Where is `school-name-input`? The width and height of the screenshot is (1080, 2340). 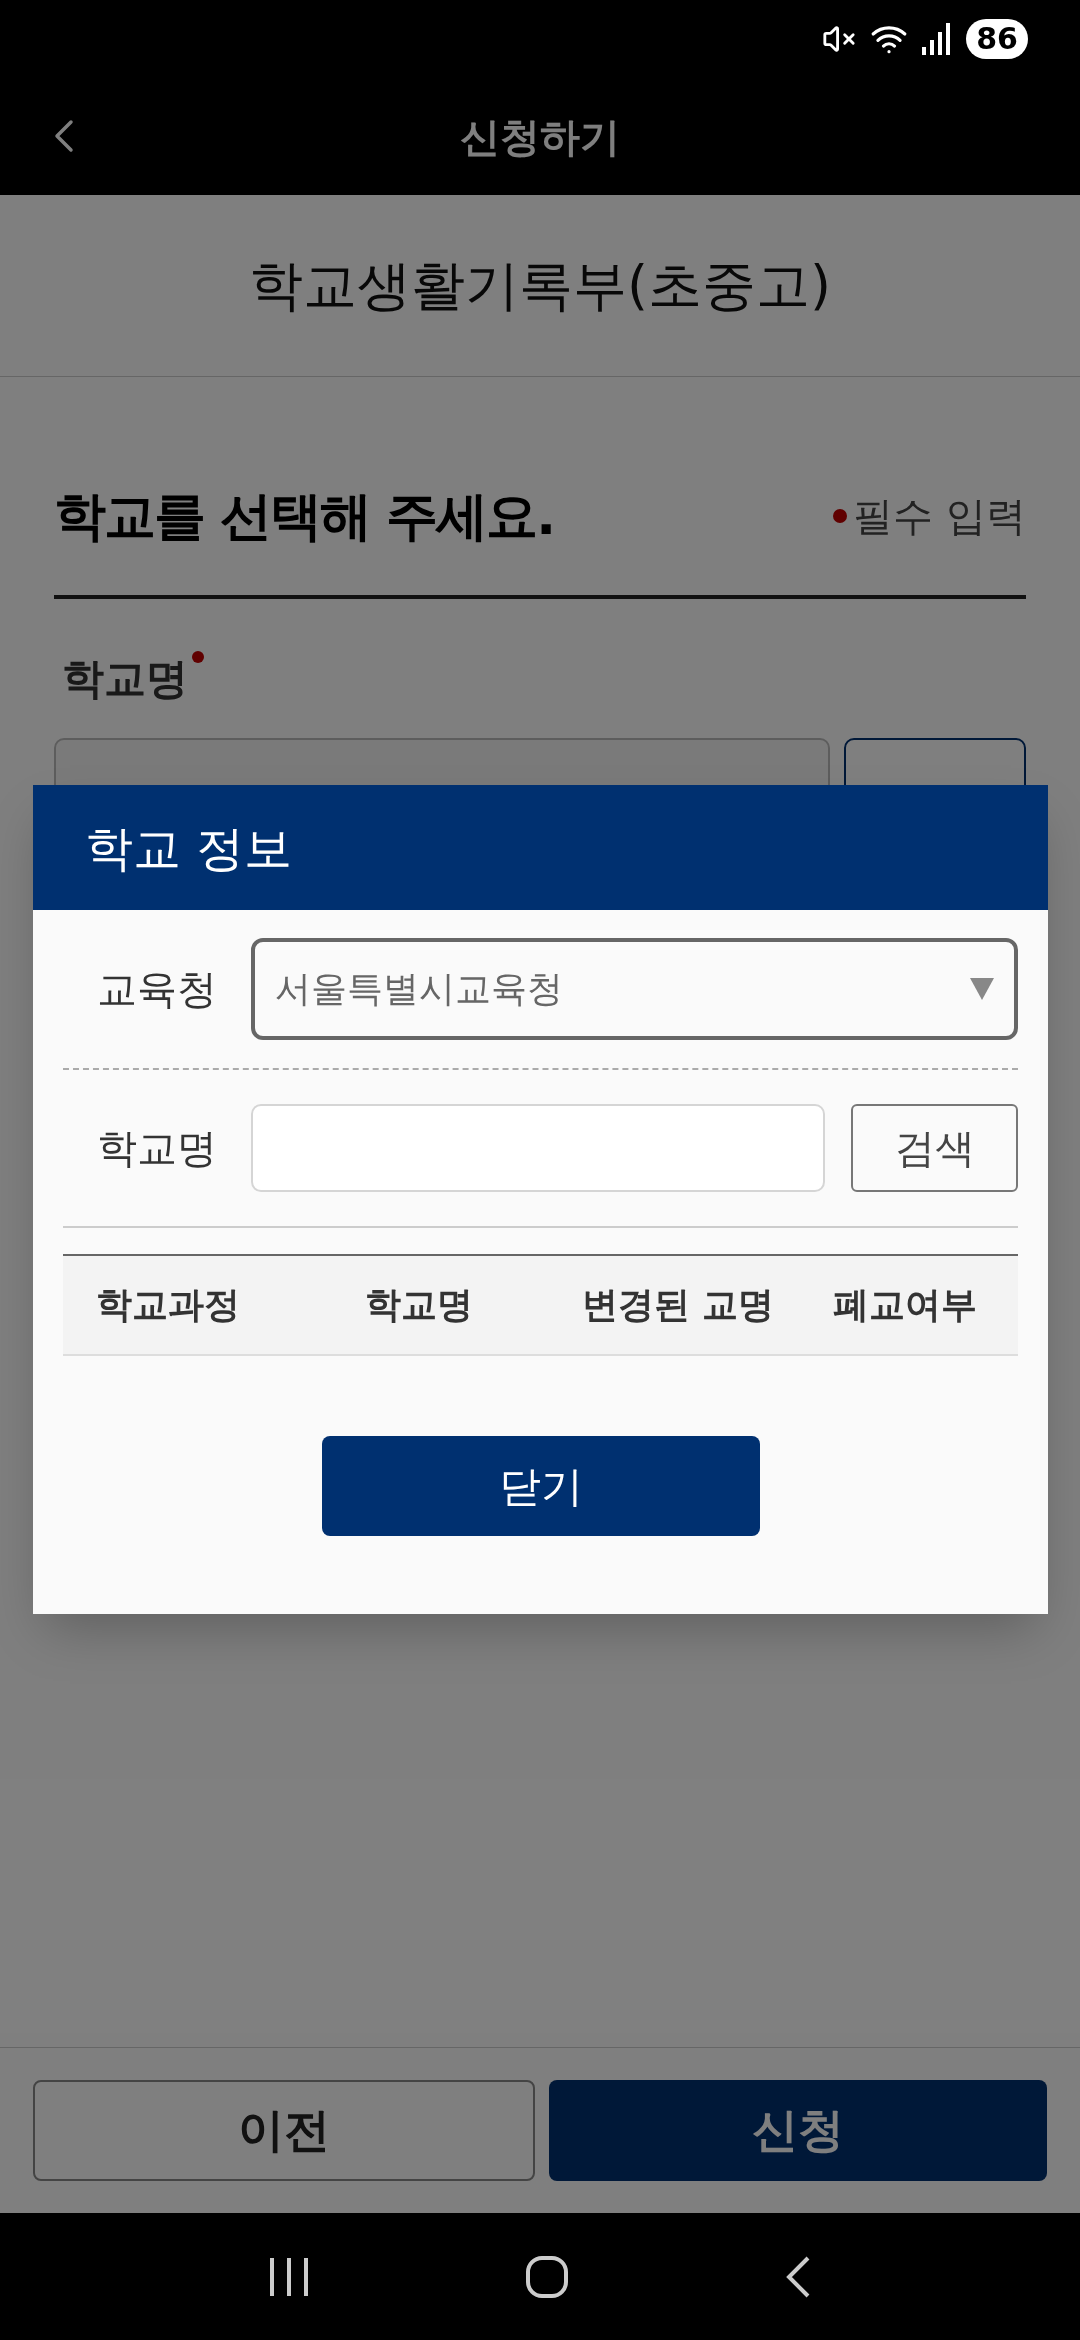
school-name-input is located at coordinates (538, 1148).